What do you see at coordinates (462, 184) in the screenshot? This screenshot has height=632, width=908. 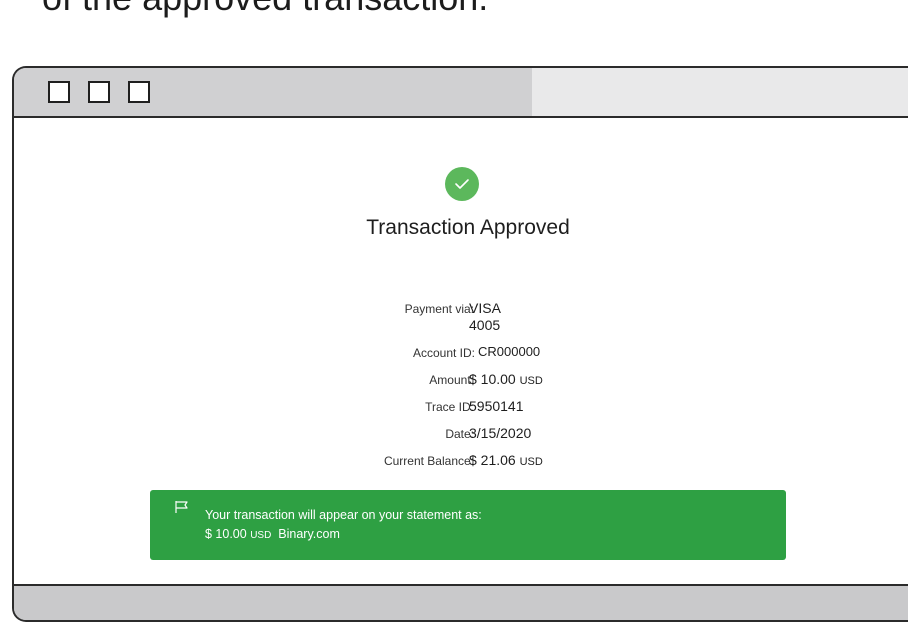 I see `success-check-icon` at bounding box center [462, 184].